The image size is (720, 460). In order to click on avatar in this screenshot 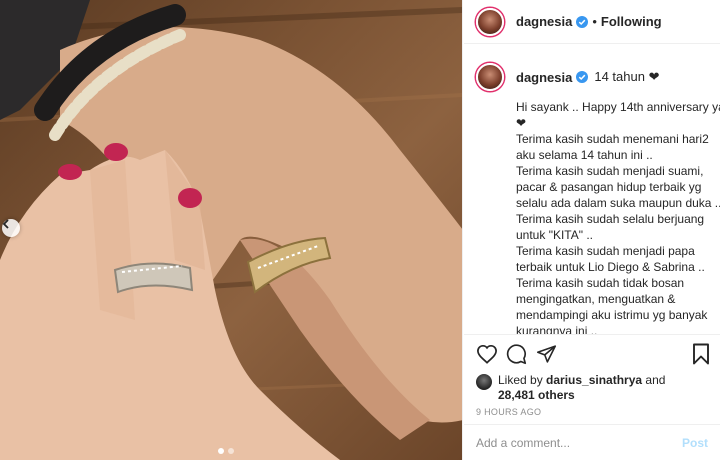, I will do `click(490, 21)`.